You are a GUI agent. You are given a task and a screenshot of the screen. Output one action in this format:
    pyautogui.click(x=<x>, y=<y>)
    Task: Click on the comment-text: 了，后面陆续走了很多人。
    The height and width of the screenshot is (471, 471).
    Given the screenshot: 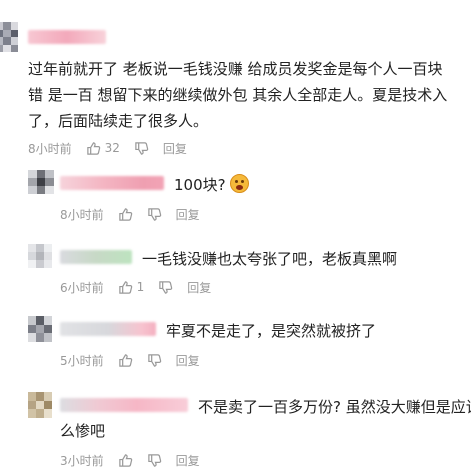 What is the action you would take?
    pyautogui.click(x=118, y=121)
    